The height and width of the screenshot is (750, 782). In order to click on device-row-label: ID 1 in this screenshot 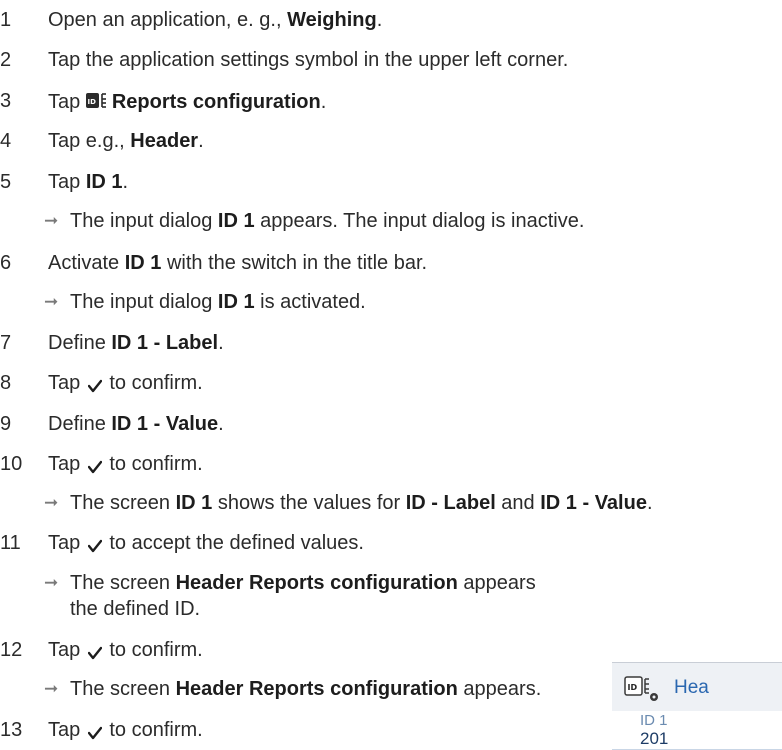, I will do `click(654, 720)`.